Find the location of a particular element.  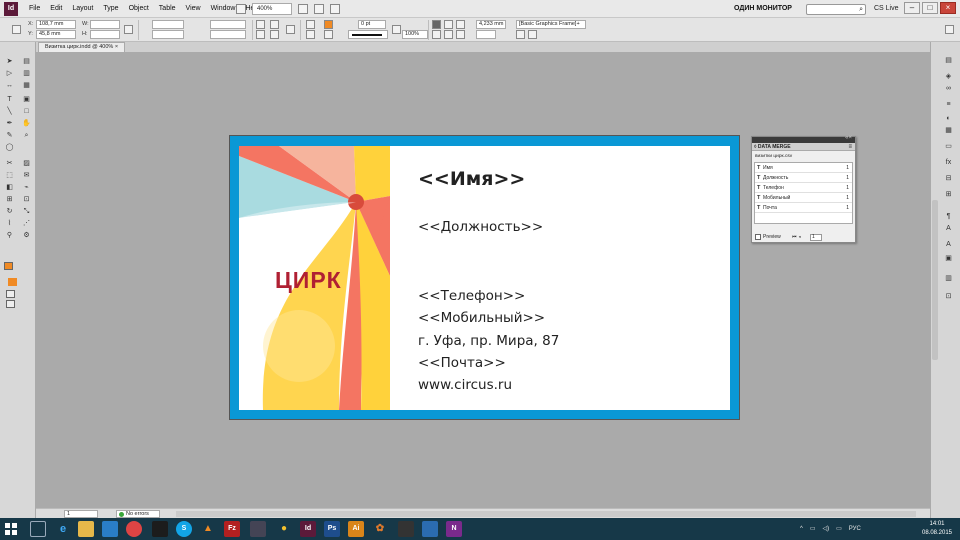

apply-color-icon is located at coordinates (12, 282).